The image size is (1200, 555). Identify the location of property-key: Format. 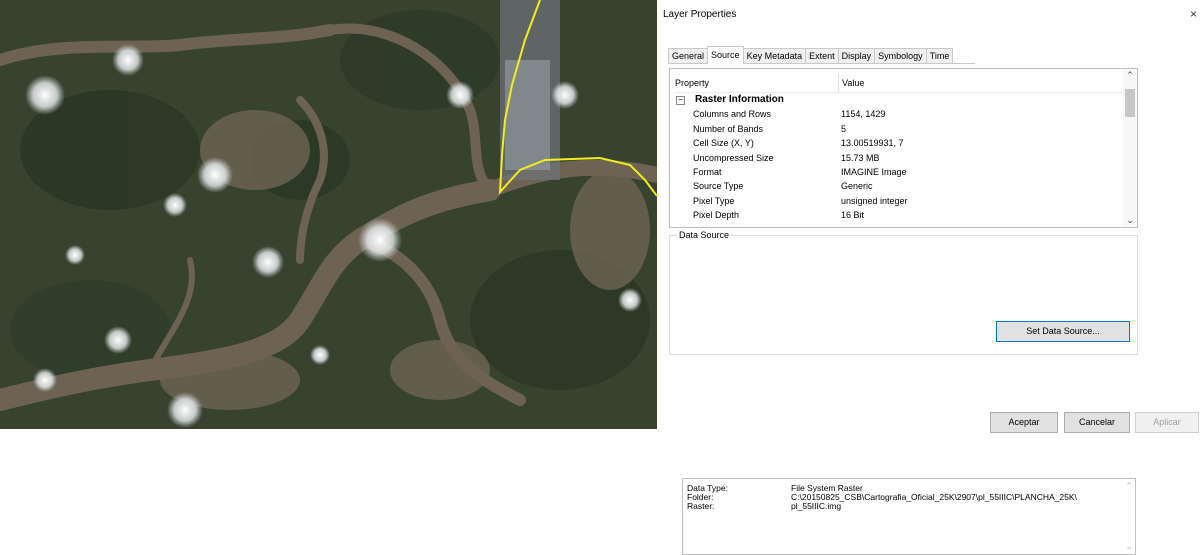
(707, 171).